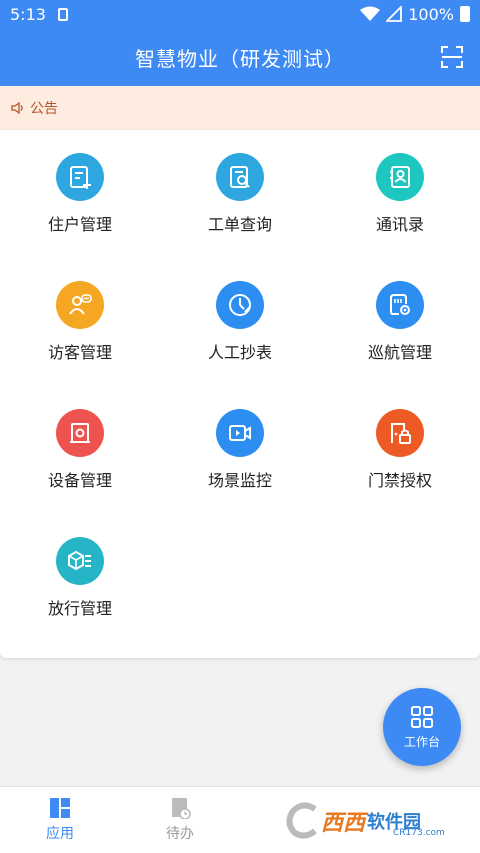 This screenshot has width=480, height=853. I want to click on device-icon, so click(80, 433).